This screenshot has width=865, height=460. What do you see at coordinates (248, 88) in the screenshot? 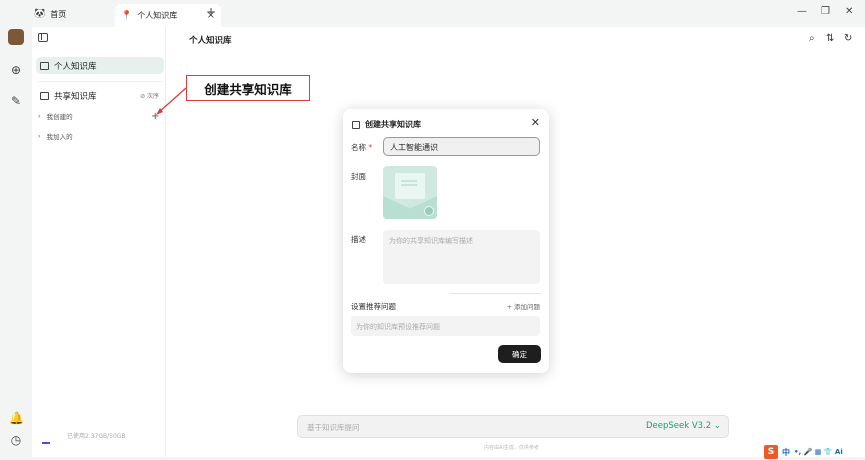
I see `callout-label: 创建共享知识库` at bounding box center [248, 88].